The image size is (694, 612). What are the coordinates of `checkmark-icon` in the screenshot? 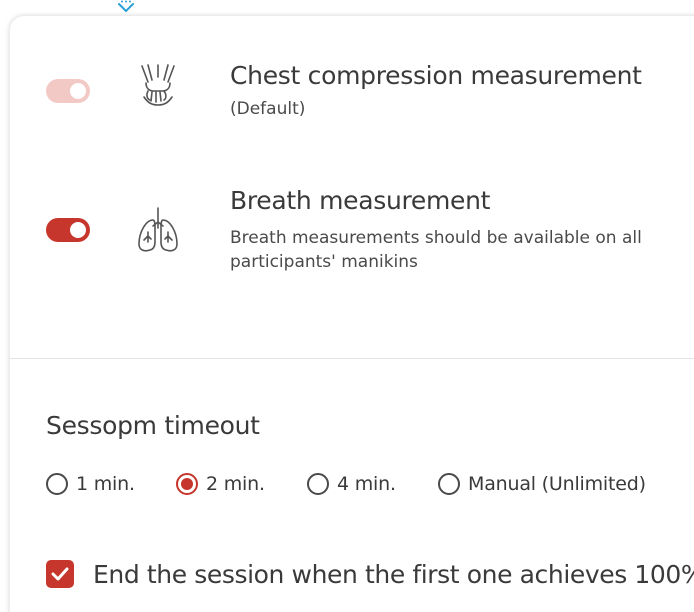 It's located at (60, 574).